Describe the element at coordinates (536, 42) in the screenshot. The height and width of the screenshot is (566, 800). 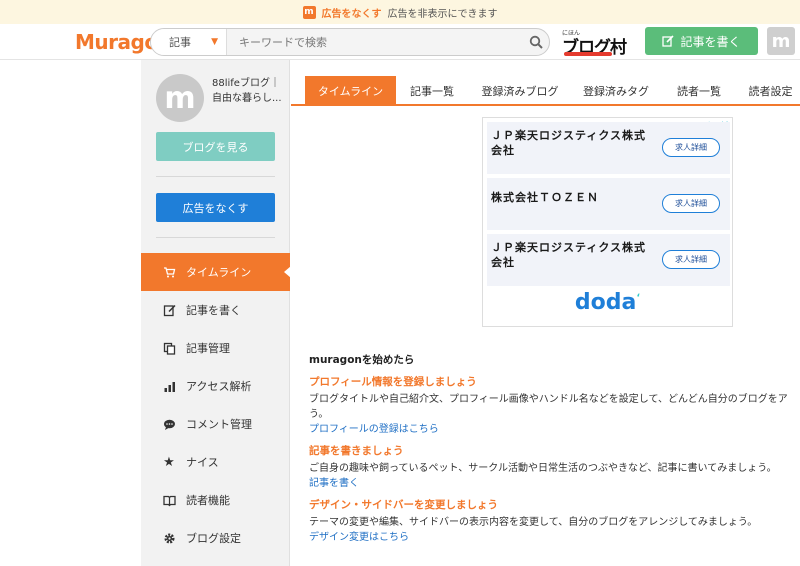
I see `search-icon` at that location.